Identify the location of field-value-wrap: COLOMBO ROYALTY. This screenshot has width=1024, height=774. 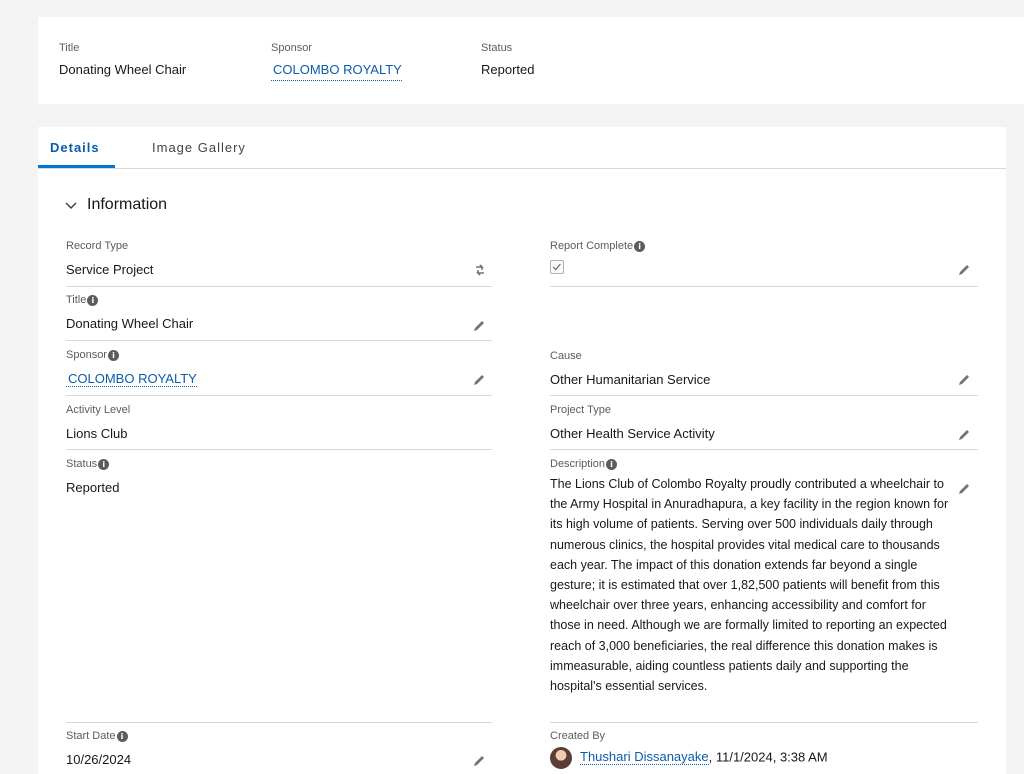
(131, 379).